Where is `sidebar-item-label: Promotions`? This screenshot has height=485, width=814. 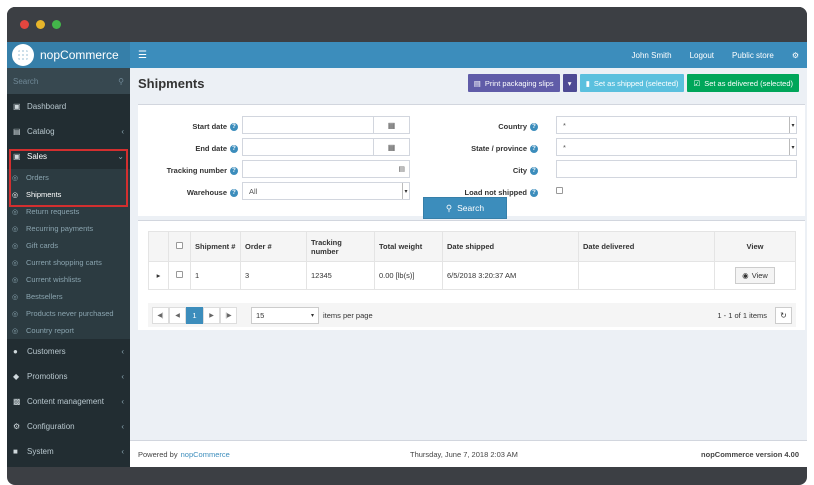
sidebar-item-label: Promotions is located at coordinates (47, 376).